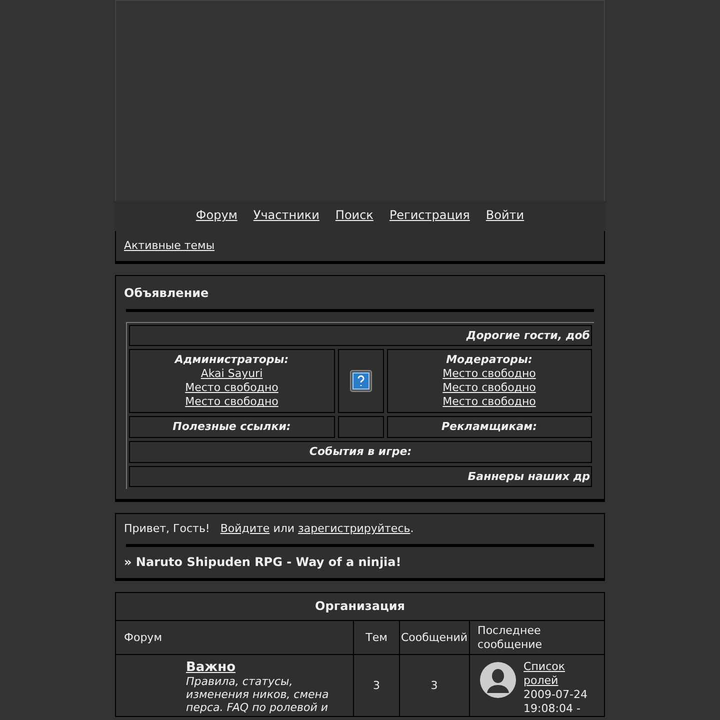  Describe the element at coordinates (166, 293) in the screenshot. I see `announcement-title: Объявление` at that location.